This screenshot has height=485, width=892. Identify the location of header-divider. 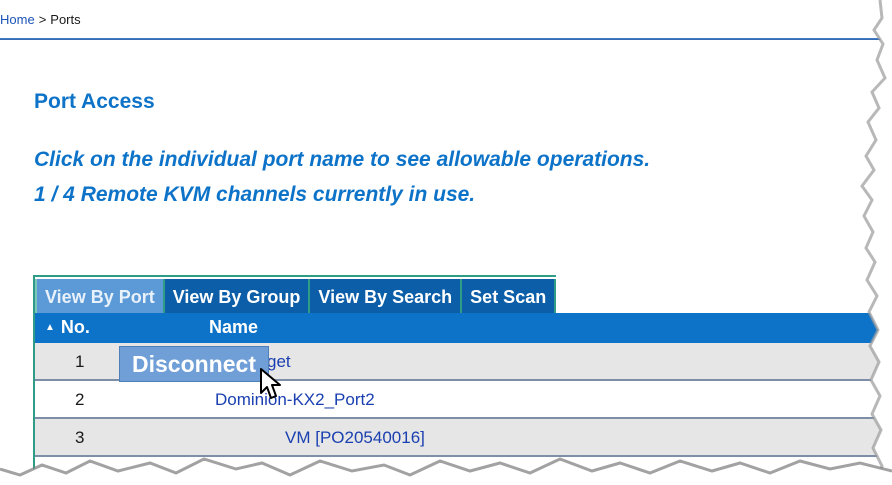
(446, 39).